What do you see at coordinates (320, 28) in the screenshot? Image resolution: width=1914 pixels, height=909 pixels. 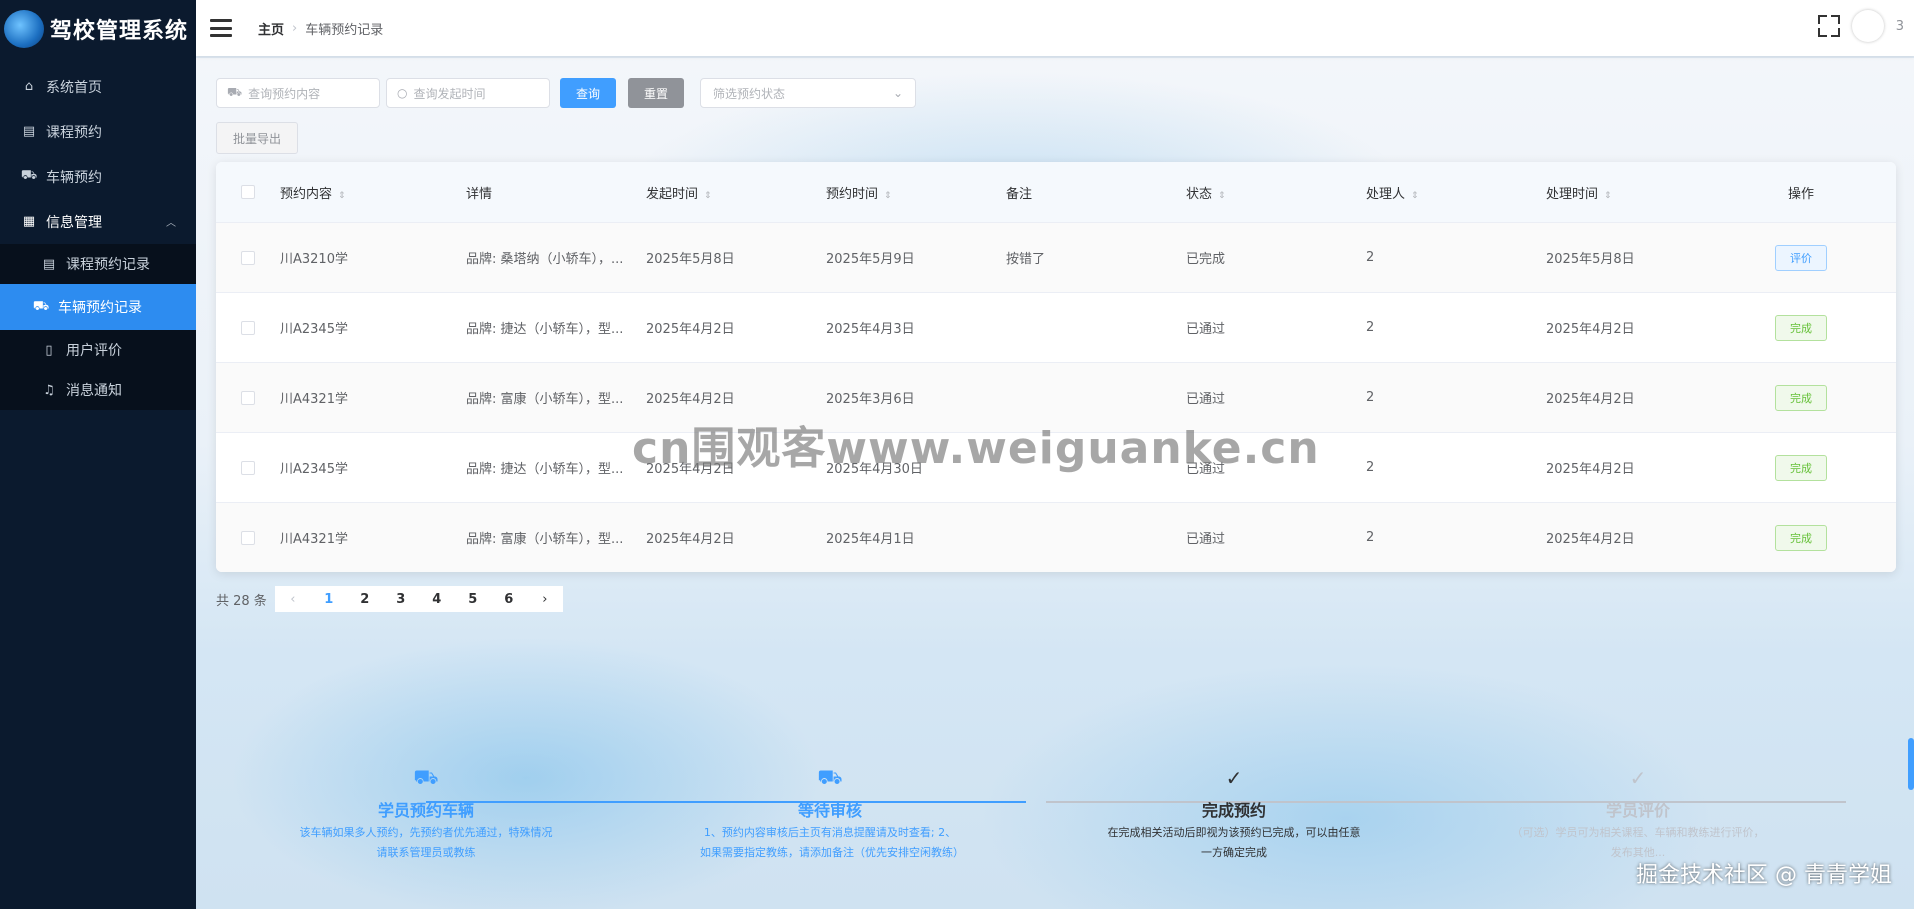 I see `breadcrumb: 主页 › 车辆预约记录` at bounding box center [320, 28].